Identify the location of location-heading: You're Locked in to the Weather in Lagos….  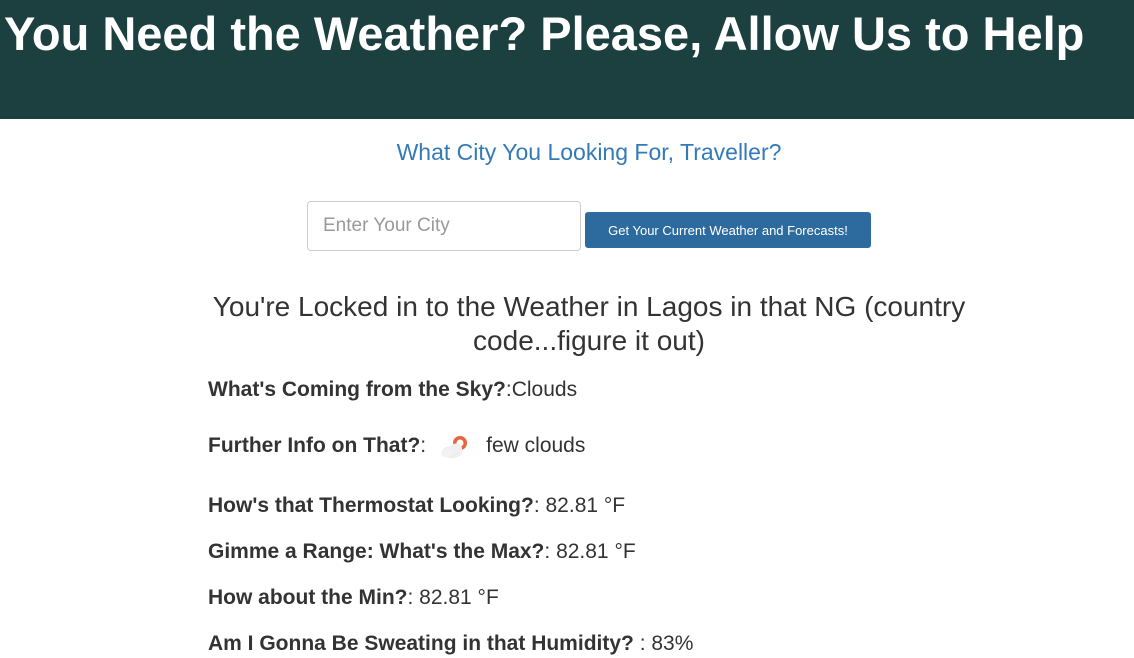
(589, 323).